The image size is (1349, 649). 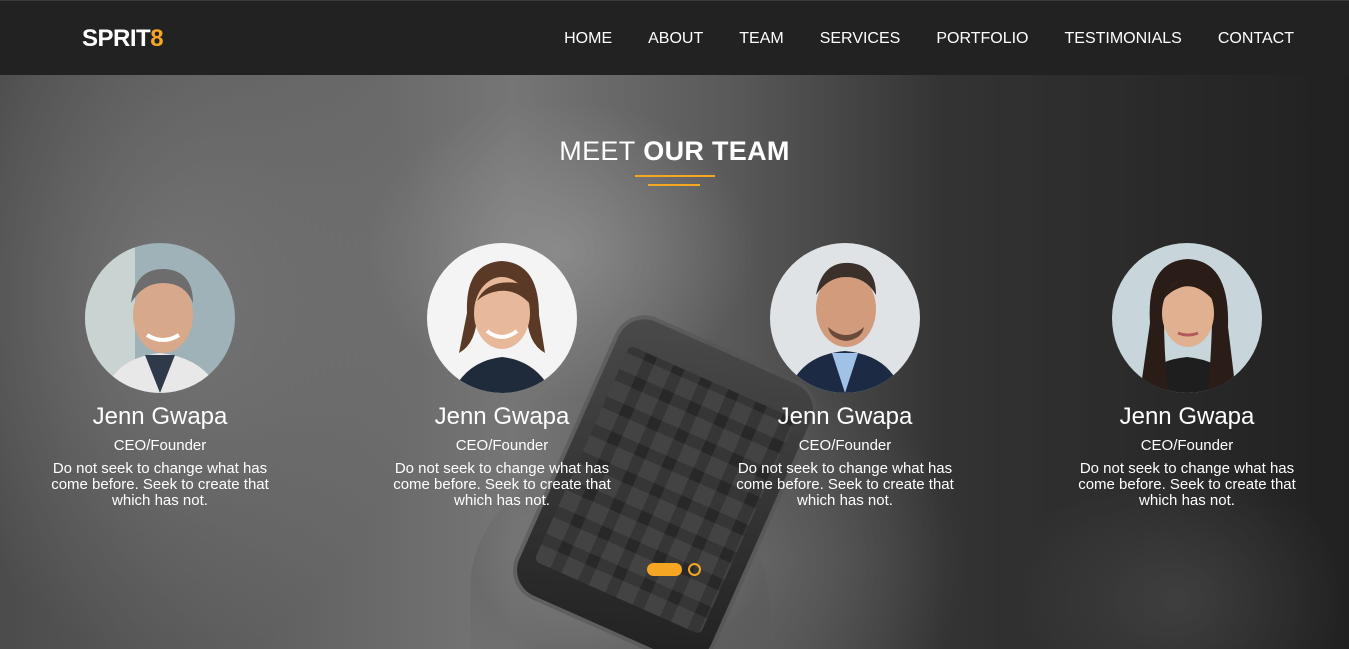 What do you see at coordinates (694, 569) in the screenshot?
I see `carousel-dot` at bounding box center [694, 569].